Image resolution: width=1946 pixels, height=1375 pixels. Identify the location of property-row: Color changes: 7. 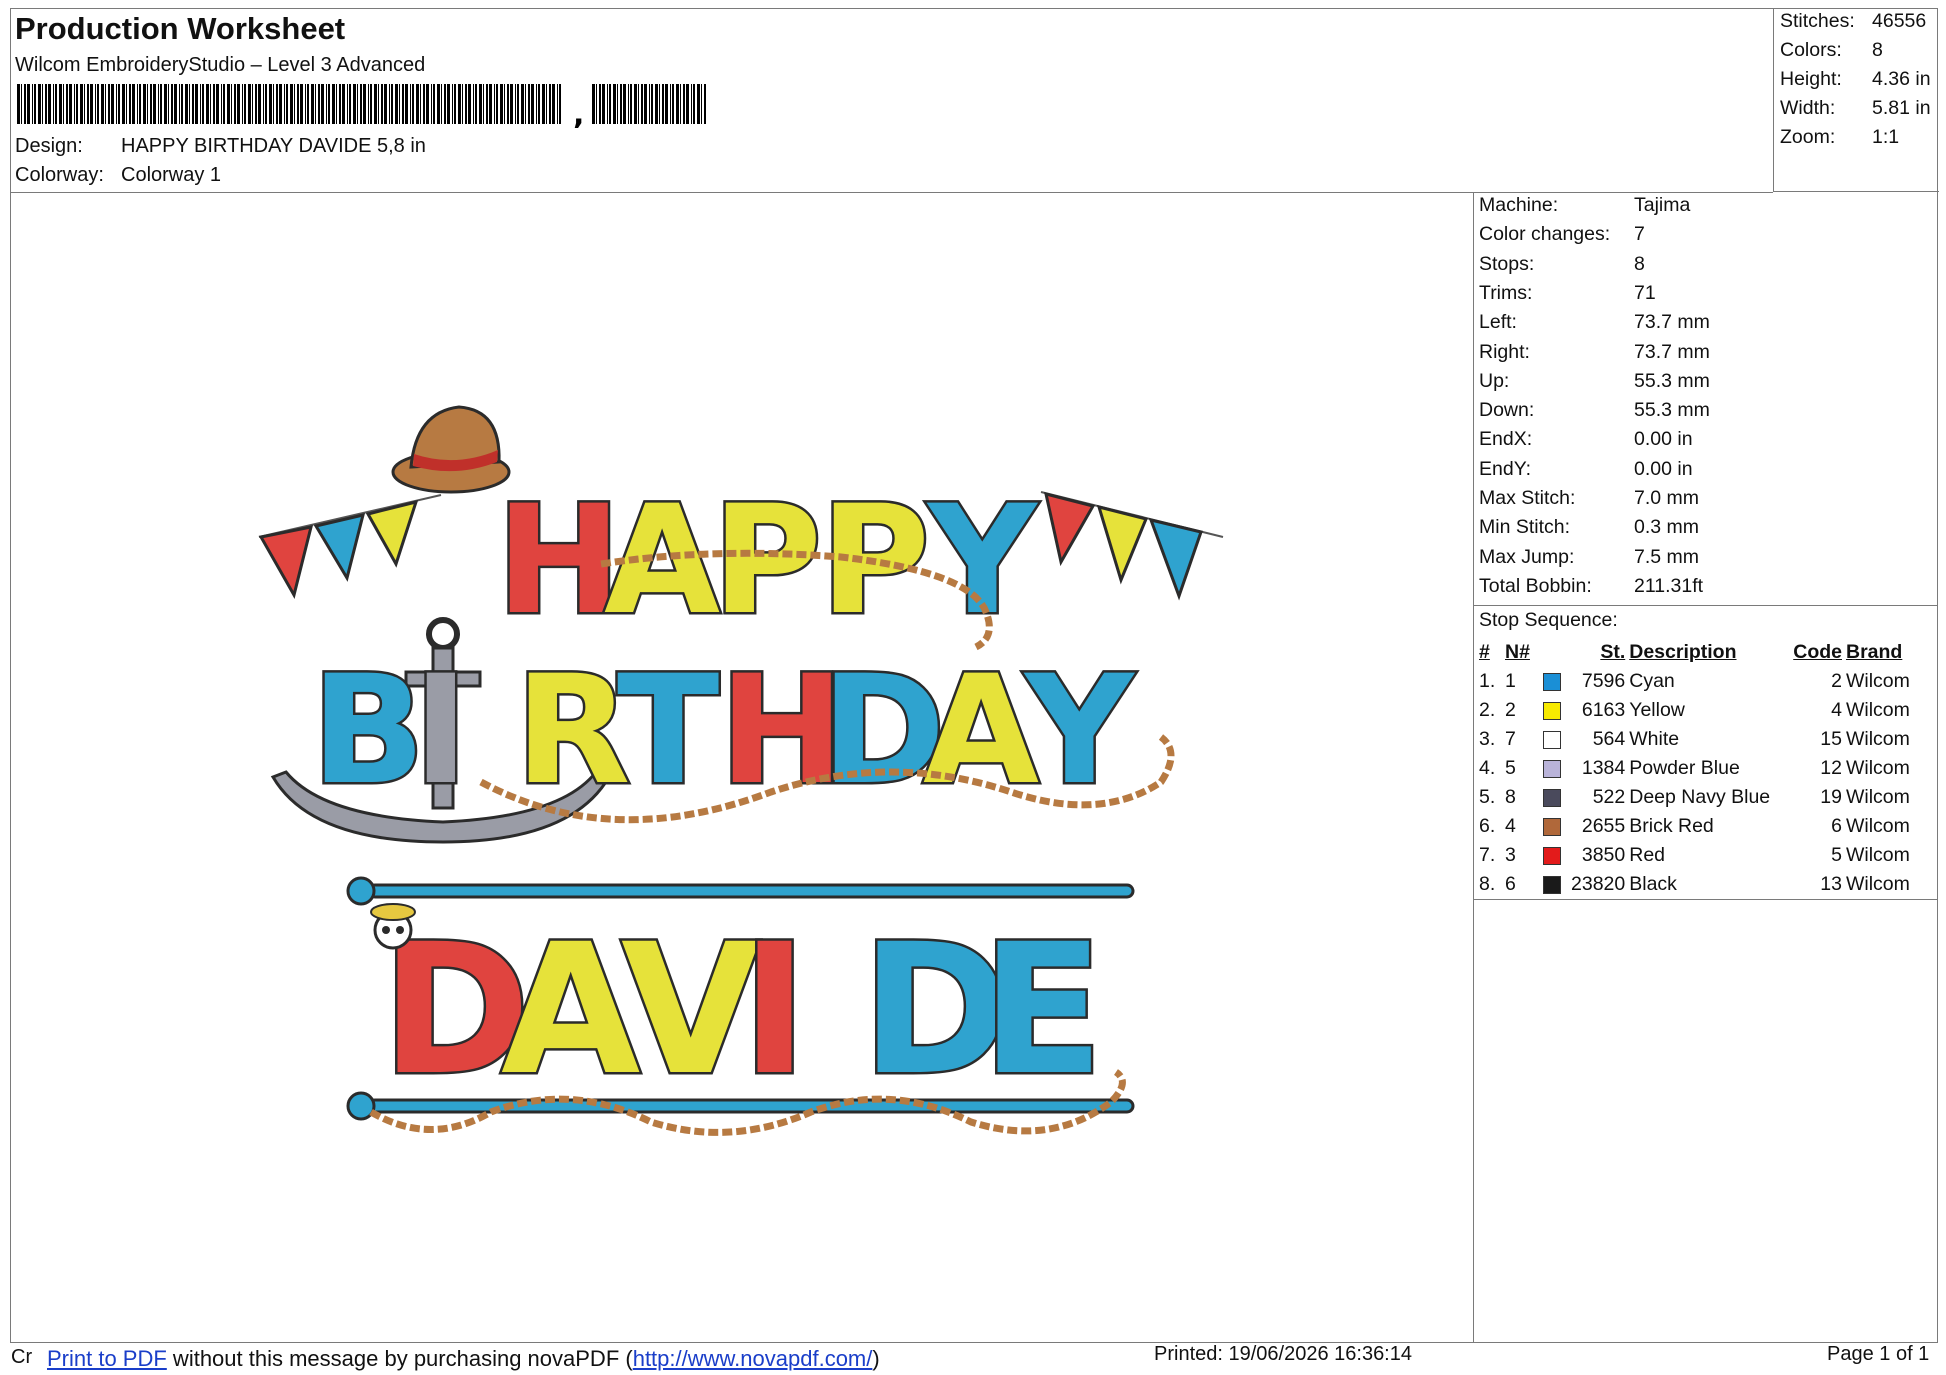
(1562, 234).